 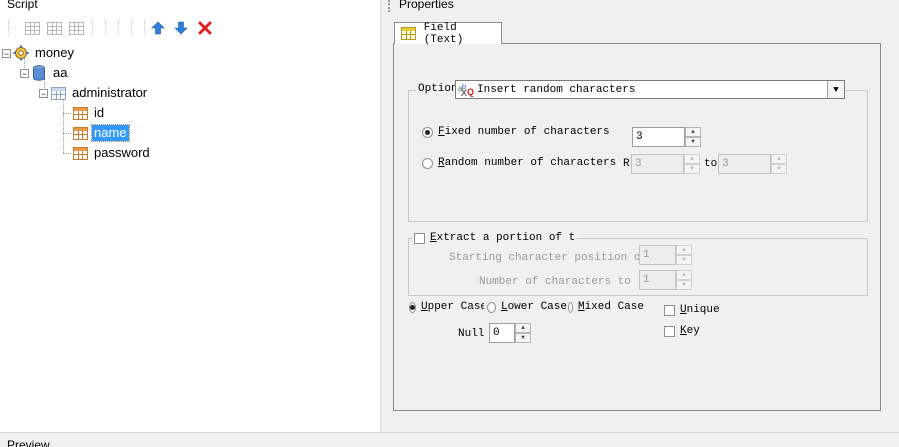 What do you see at coordinates (703, 310) in the screenshot?
I see `unique-label: nique` at bounding box center [703, 310].